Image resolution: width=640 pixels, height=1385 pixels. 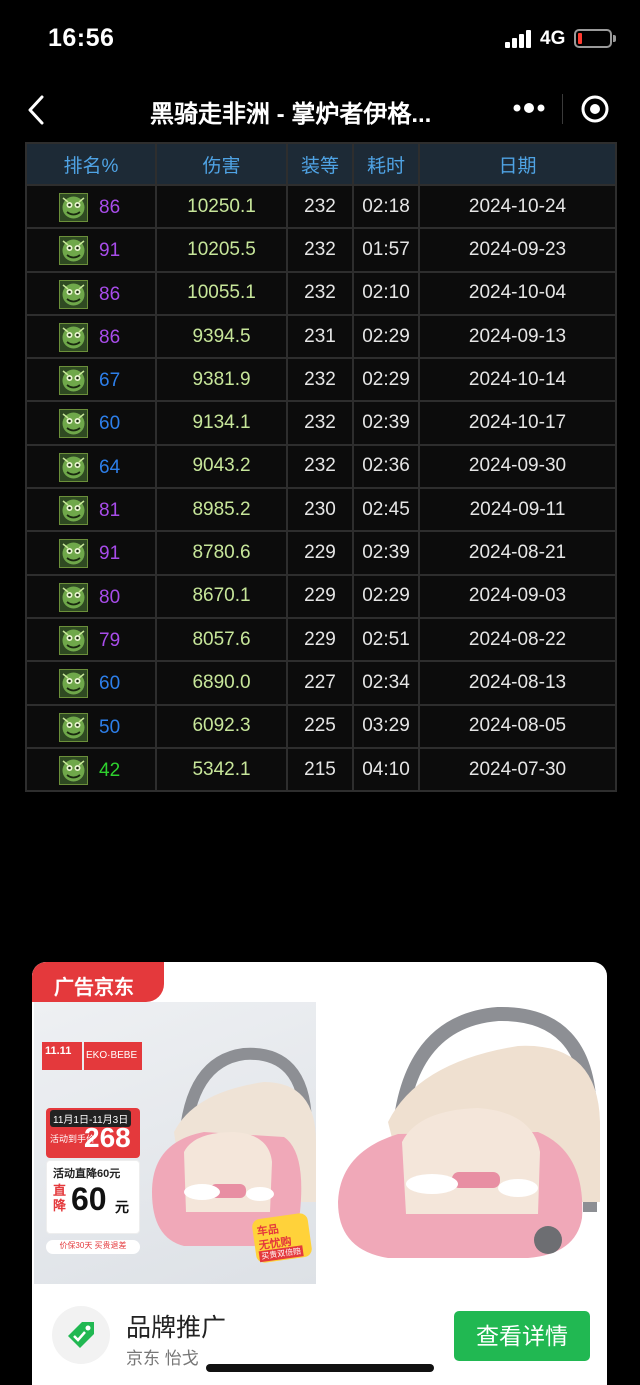 What do you see at coordinates (221, 336) in the screenshot?
I see `damage-cell: 9394.5` at bounding box center [221, 336].